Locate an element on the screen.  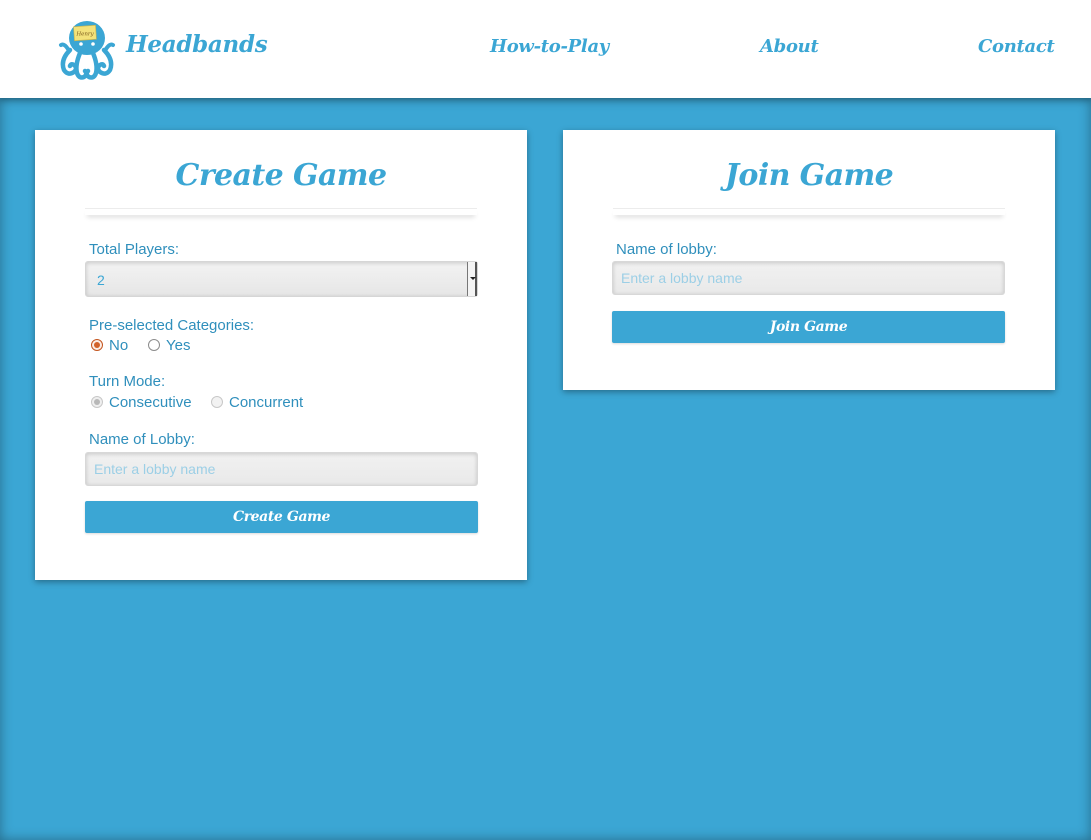
join-game-button: Join Game is located at coordinates (808, 327).